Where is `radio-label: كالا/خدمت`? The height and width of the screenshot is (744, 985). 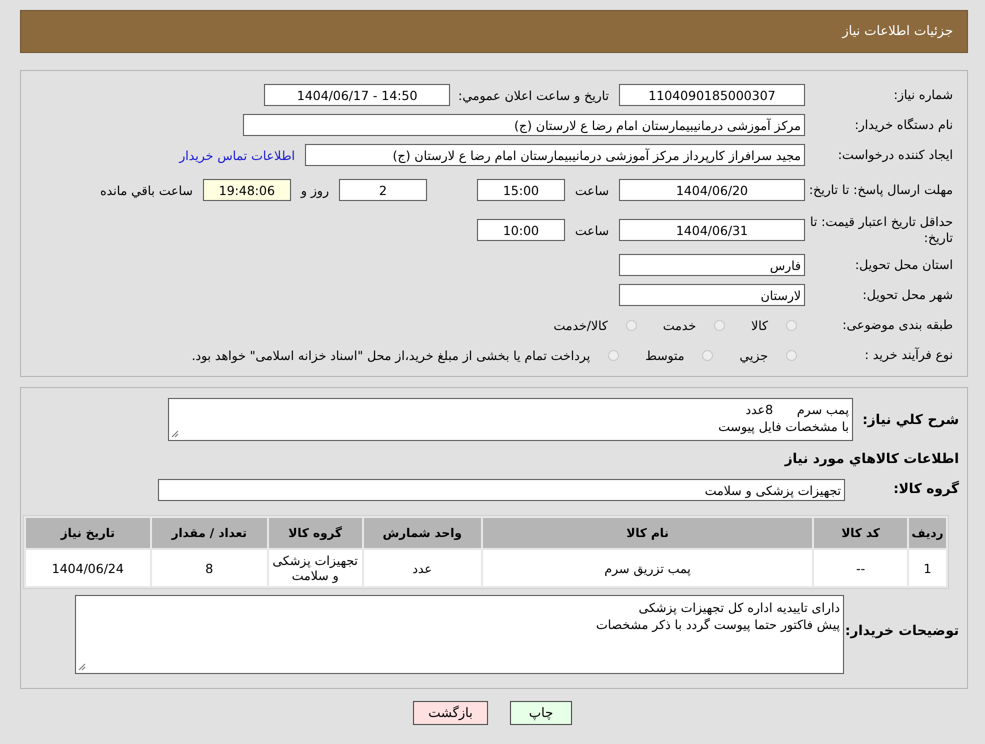 radio-label: كالا/خدمت is located at coordinates (580, 325).